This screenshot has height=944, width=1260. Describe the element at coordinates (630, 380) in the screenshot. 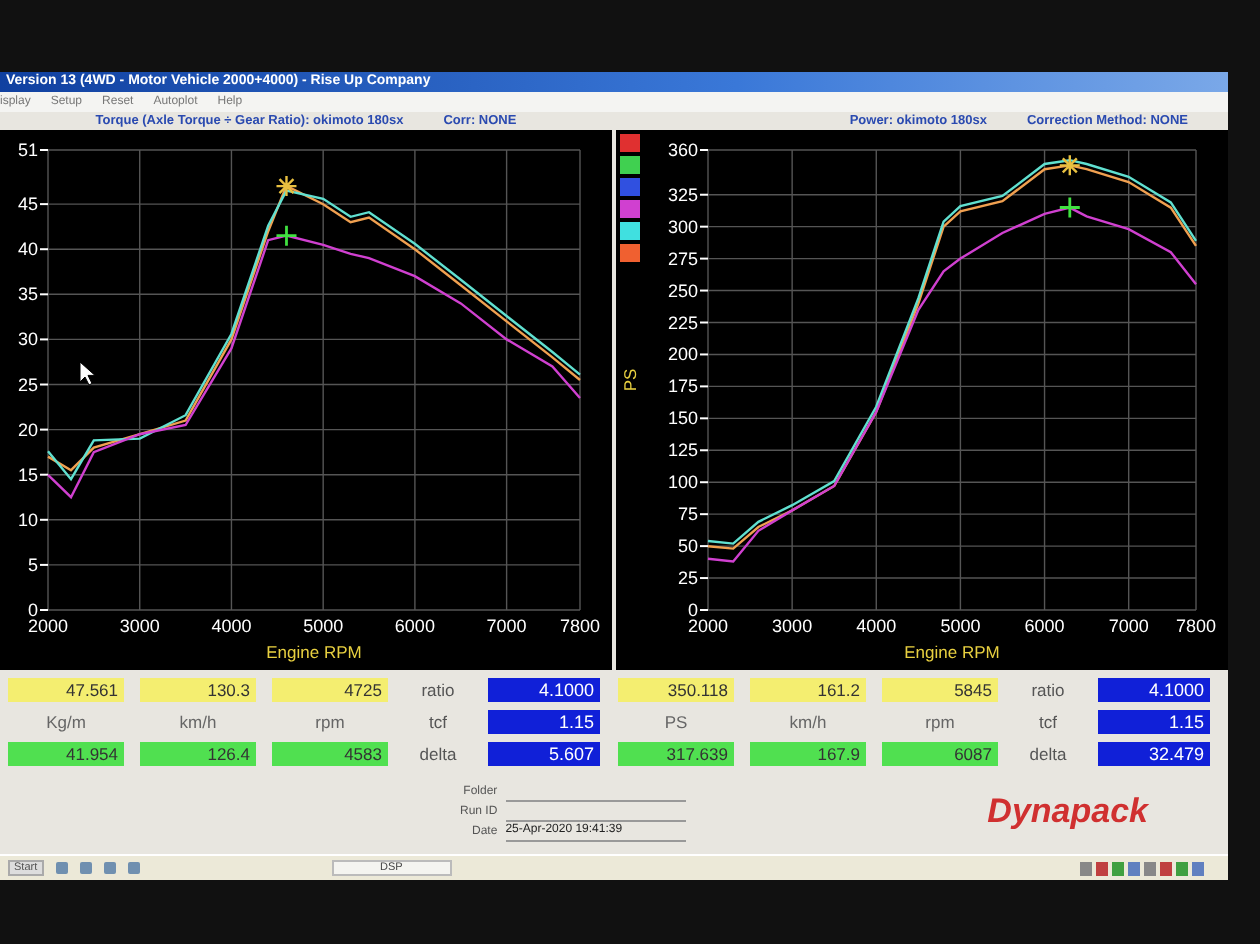

I see `axis-label: PS` at that location.